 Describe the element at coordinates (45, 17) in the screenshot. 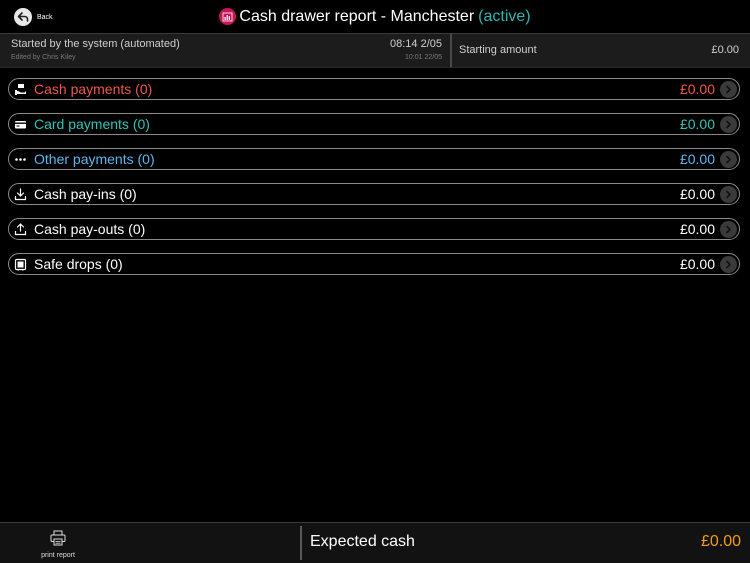

I see `back-label: Back` at that location.